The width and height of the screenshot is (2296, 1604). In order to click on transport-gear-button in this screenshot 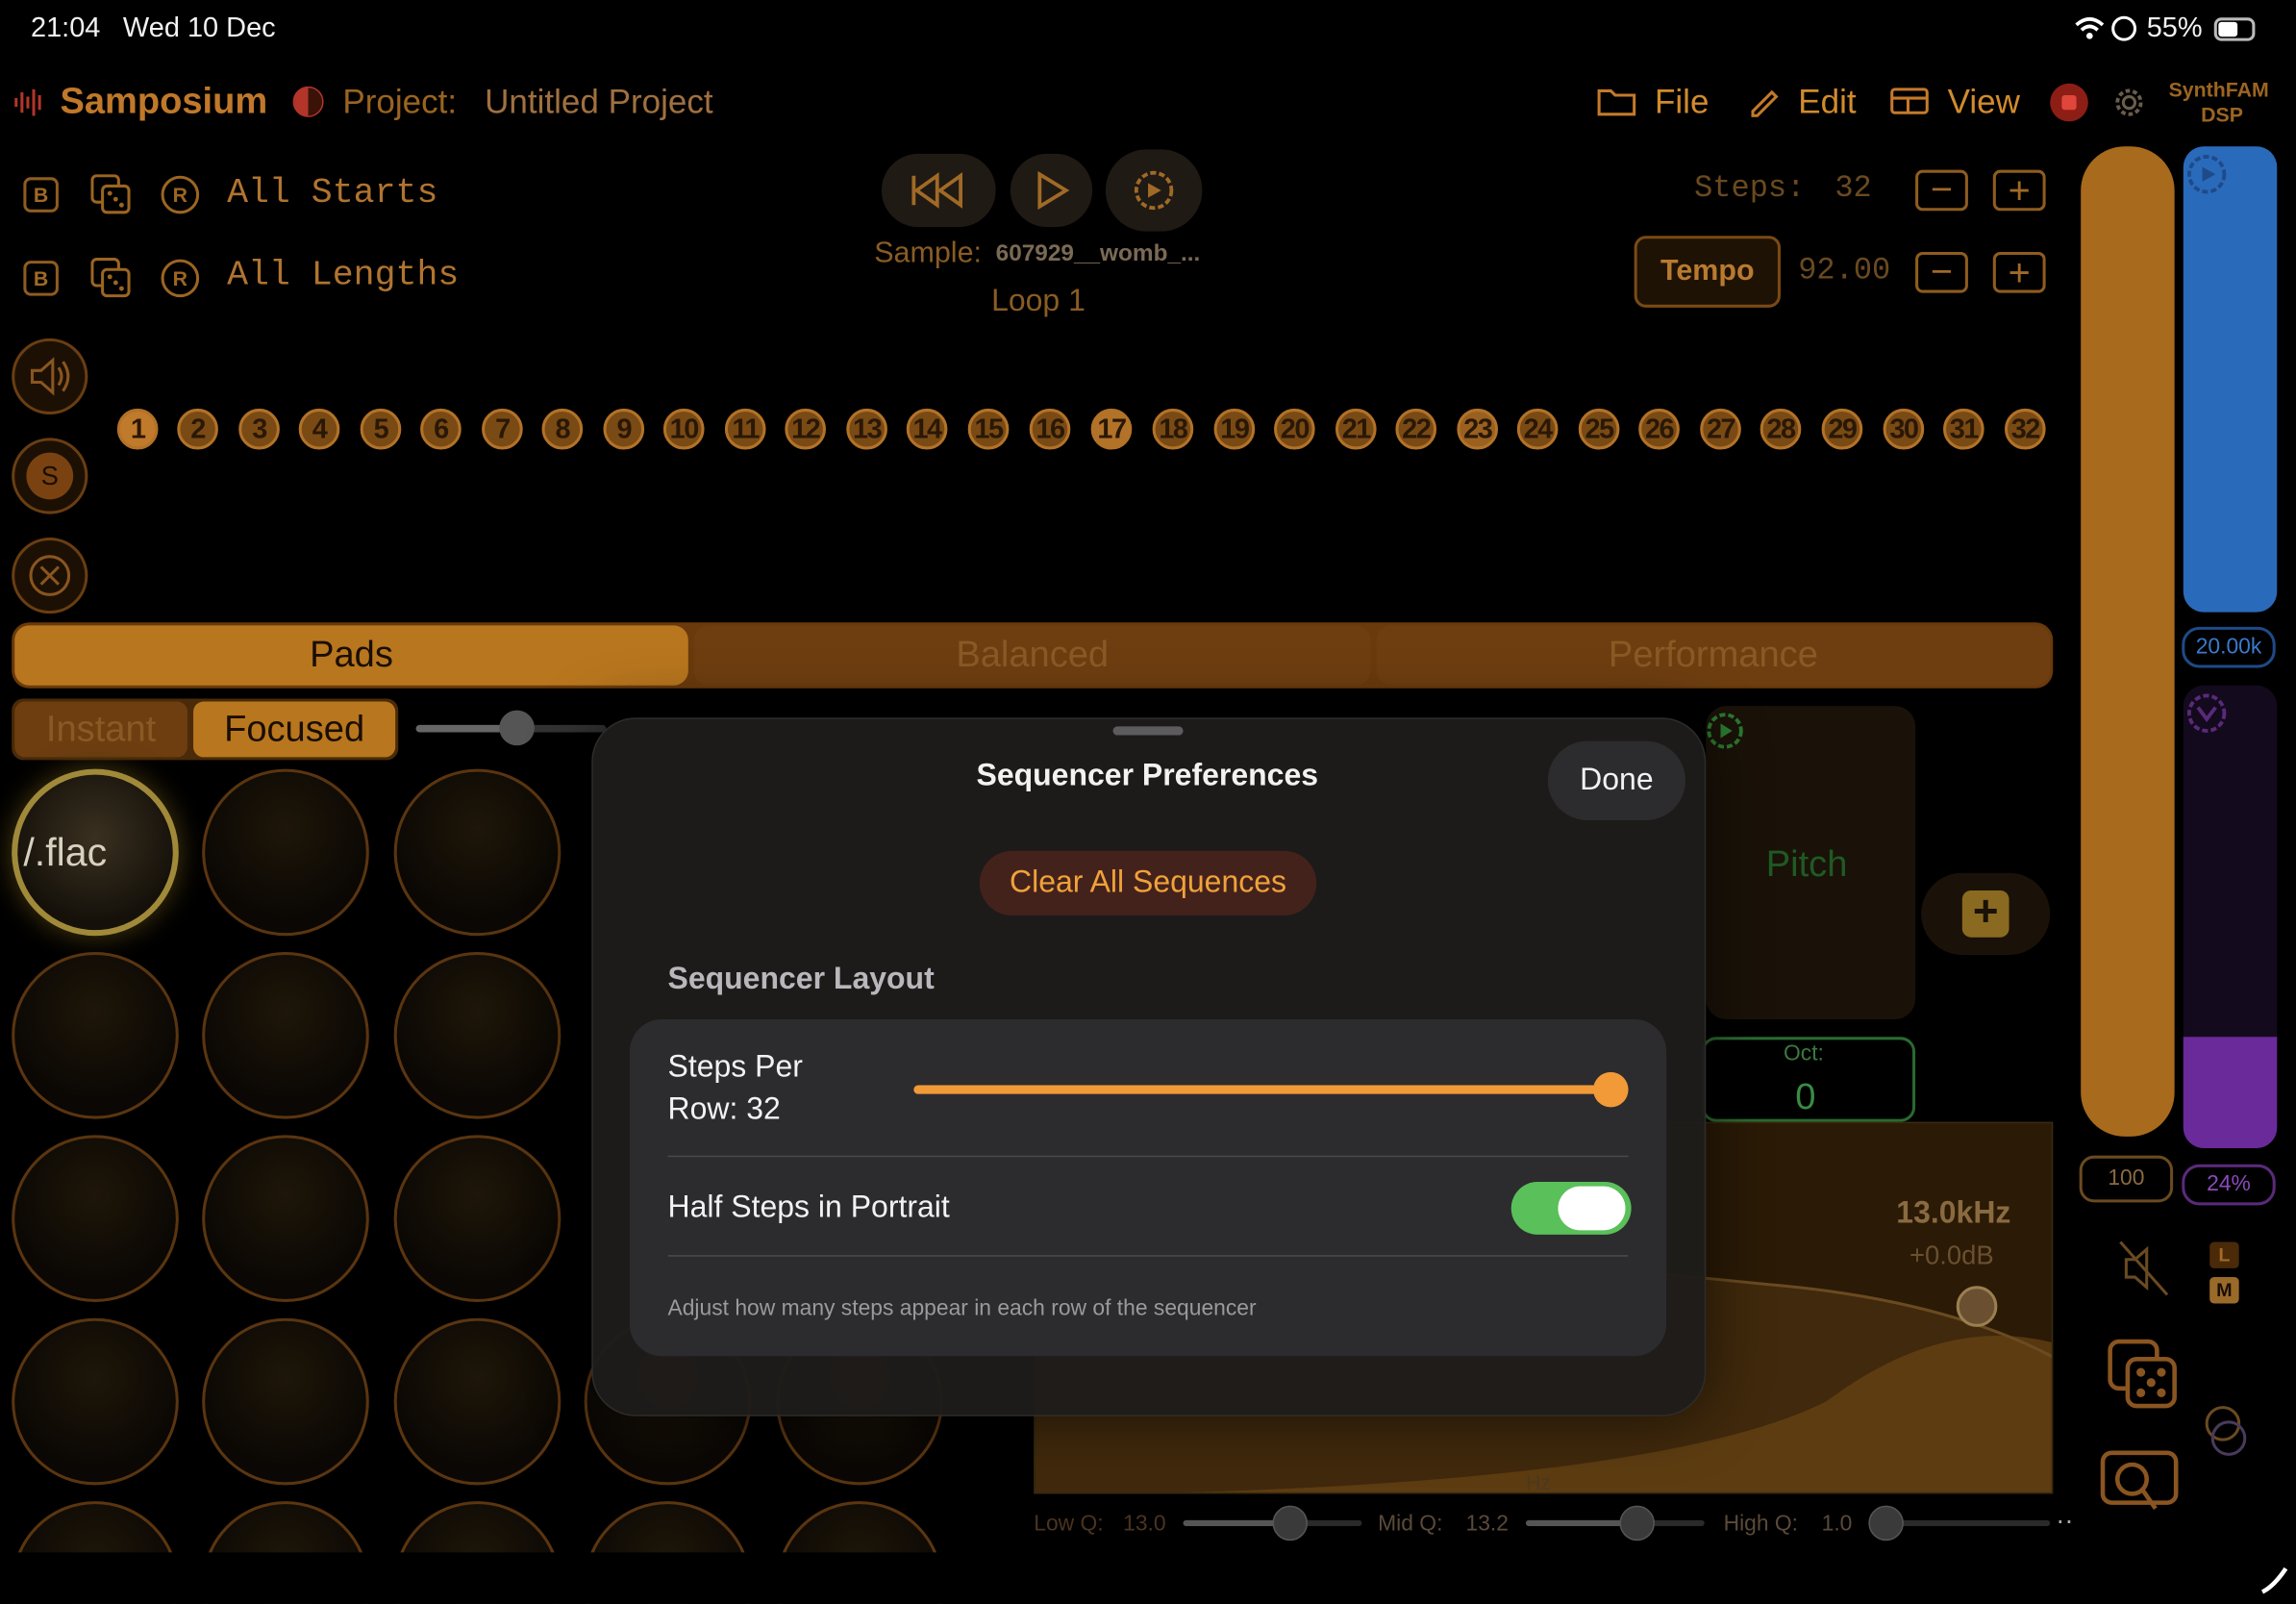, I will do `click(1154, 190)`.